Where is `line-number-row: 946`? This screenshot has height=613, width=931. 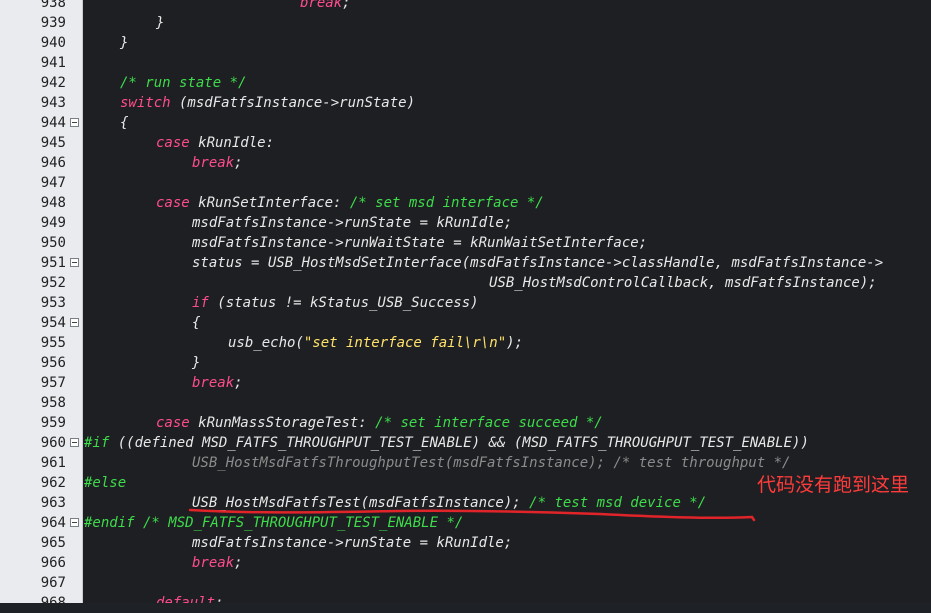
line-number-row: 946 is located at coordinates (41, 163).